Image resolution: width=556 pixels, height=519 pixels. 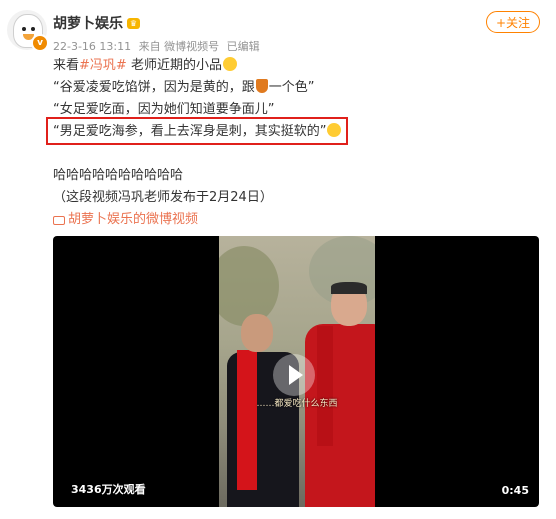 What do you see at coordinates (88, 23) in the screenshot?
I see `author-name: 胡萝卜娱乐` at bounding box center [88, 23].